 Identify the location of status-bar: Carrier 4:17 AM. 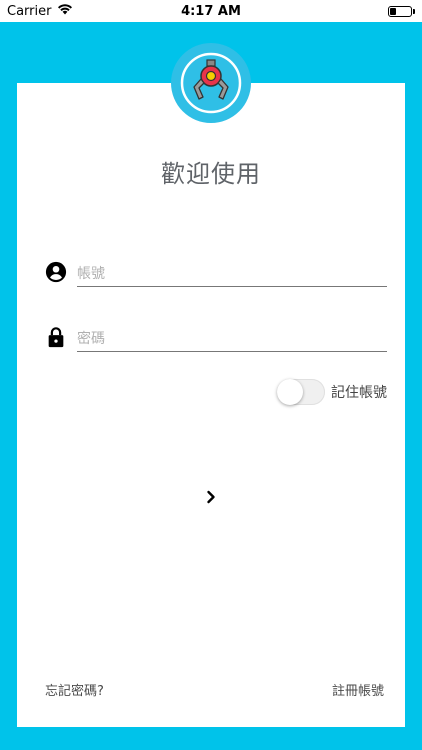
(211, 11).